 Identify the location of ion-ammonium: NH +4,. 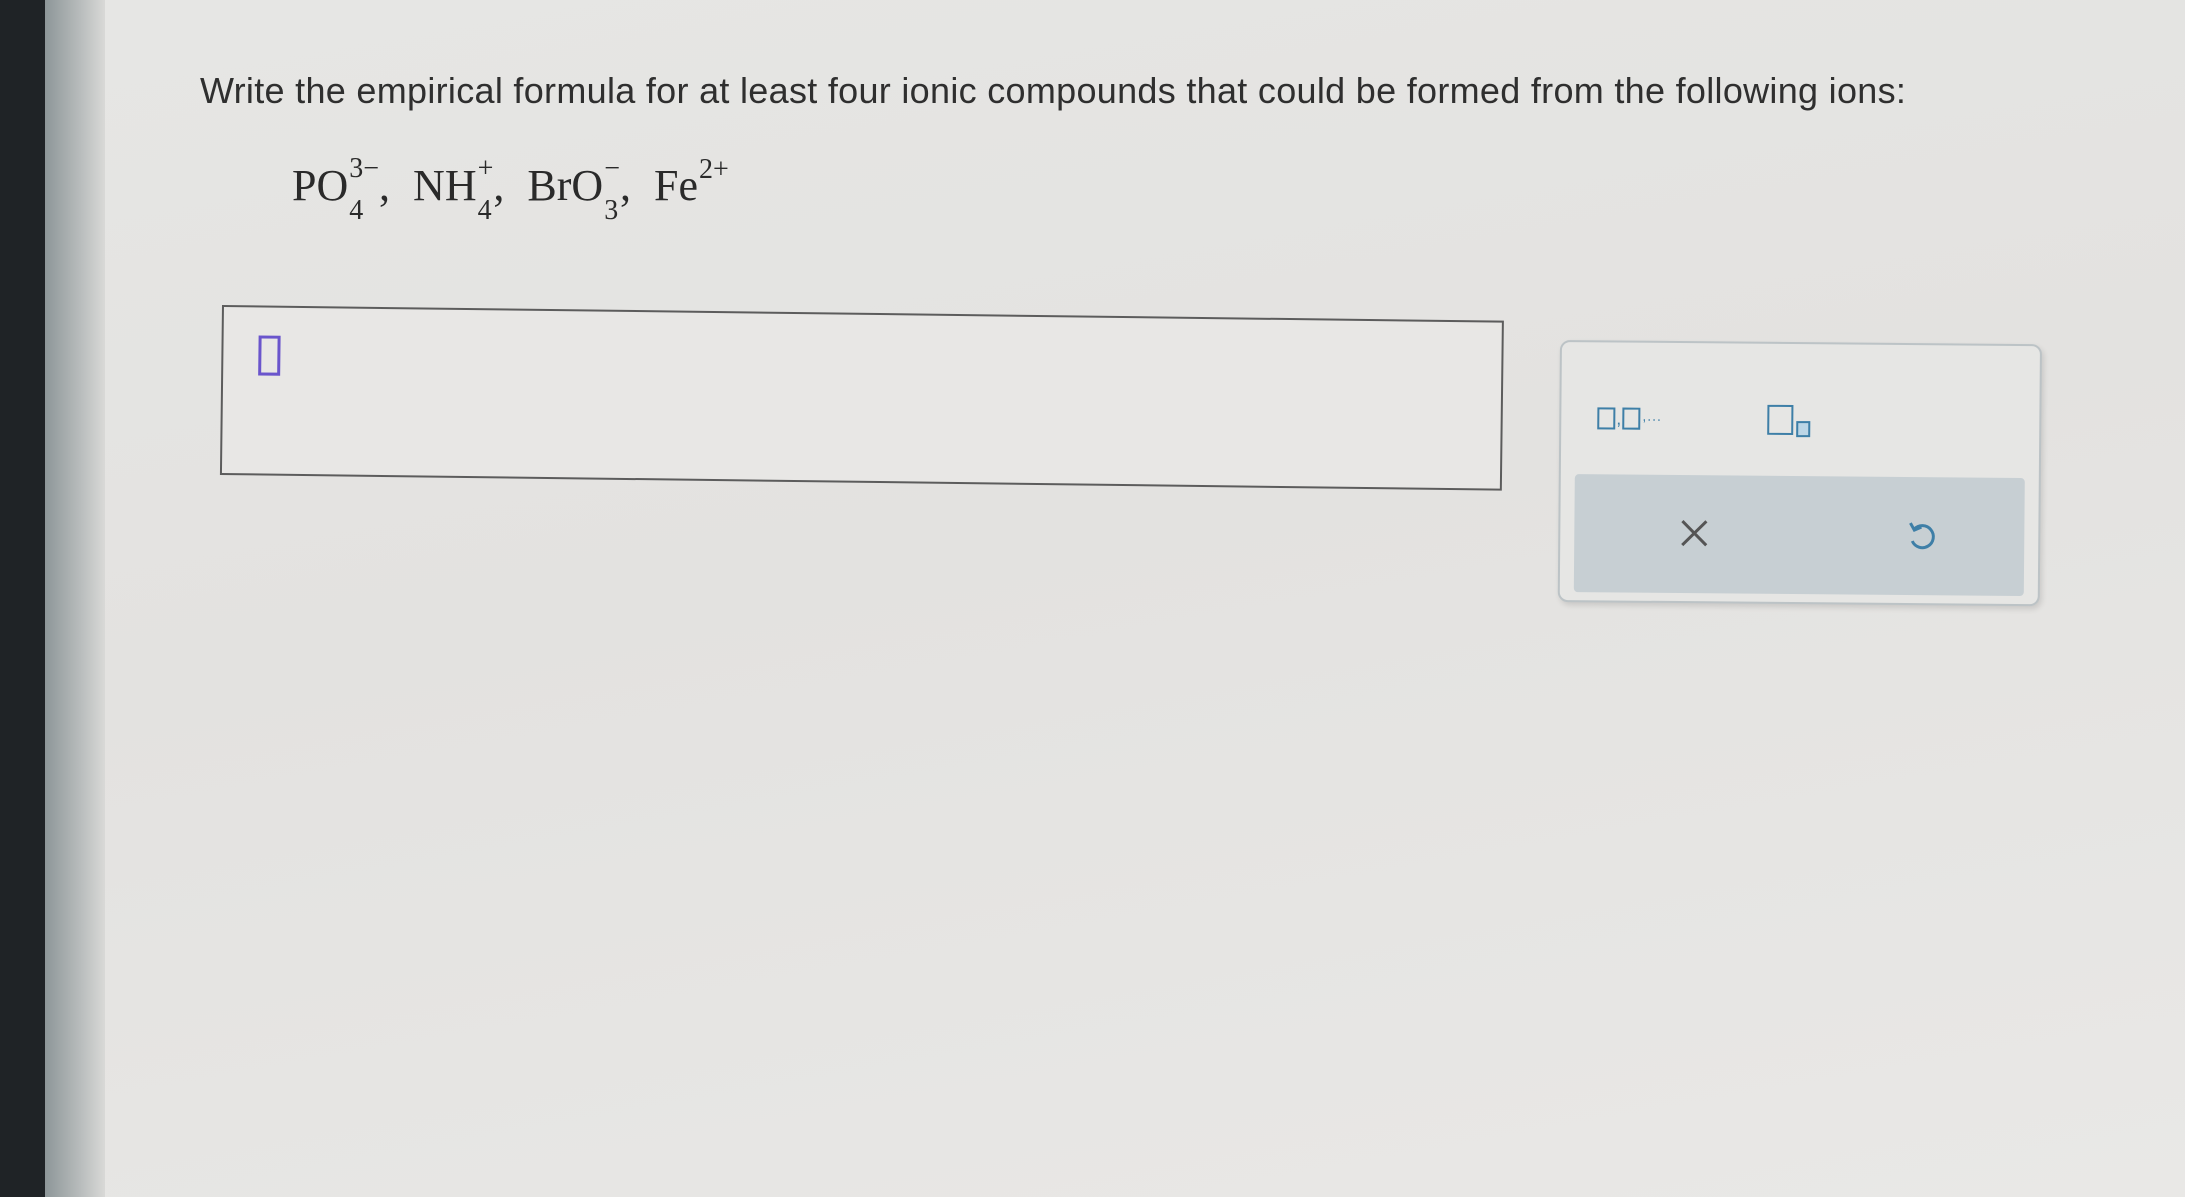
(459, 189).